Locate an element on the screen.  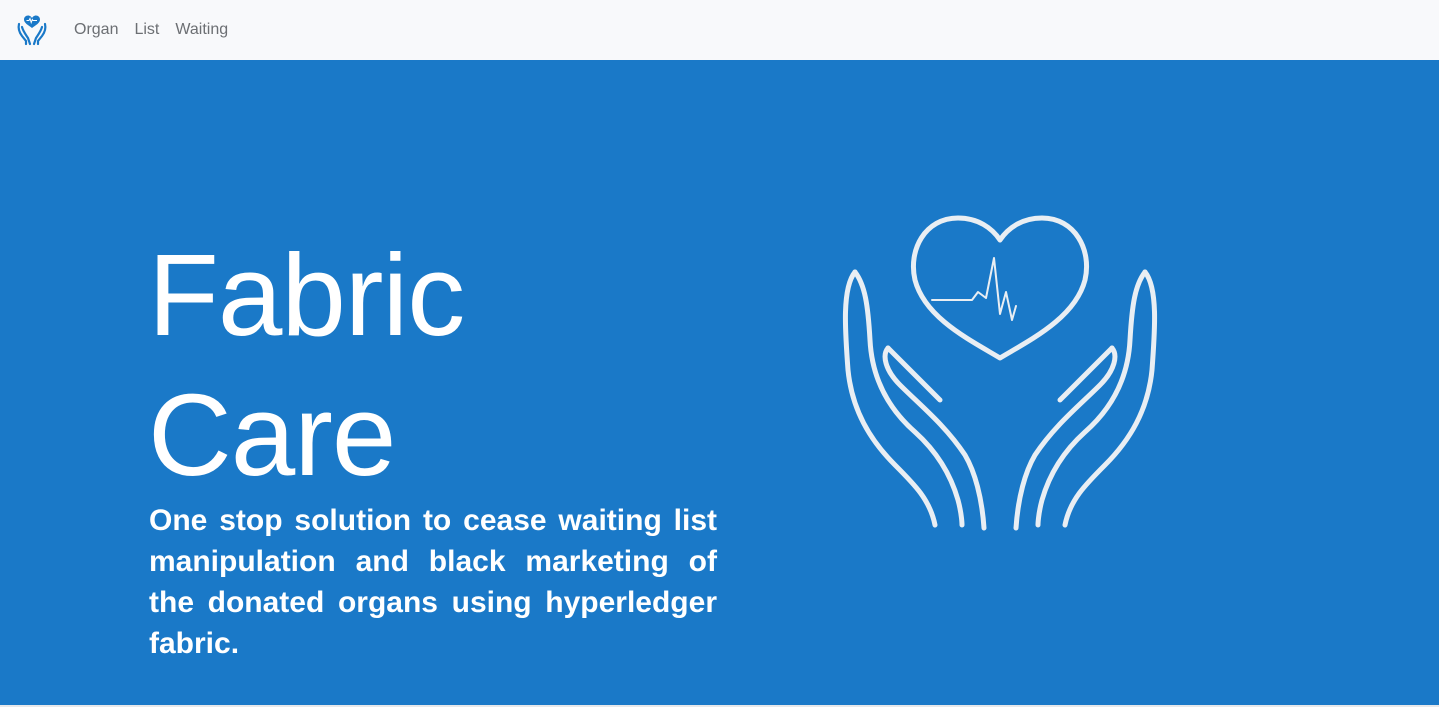
heart-in-hands-icon is located at coordinates (1000, 373).